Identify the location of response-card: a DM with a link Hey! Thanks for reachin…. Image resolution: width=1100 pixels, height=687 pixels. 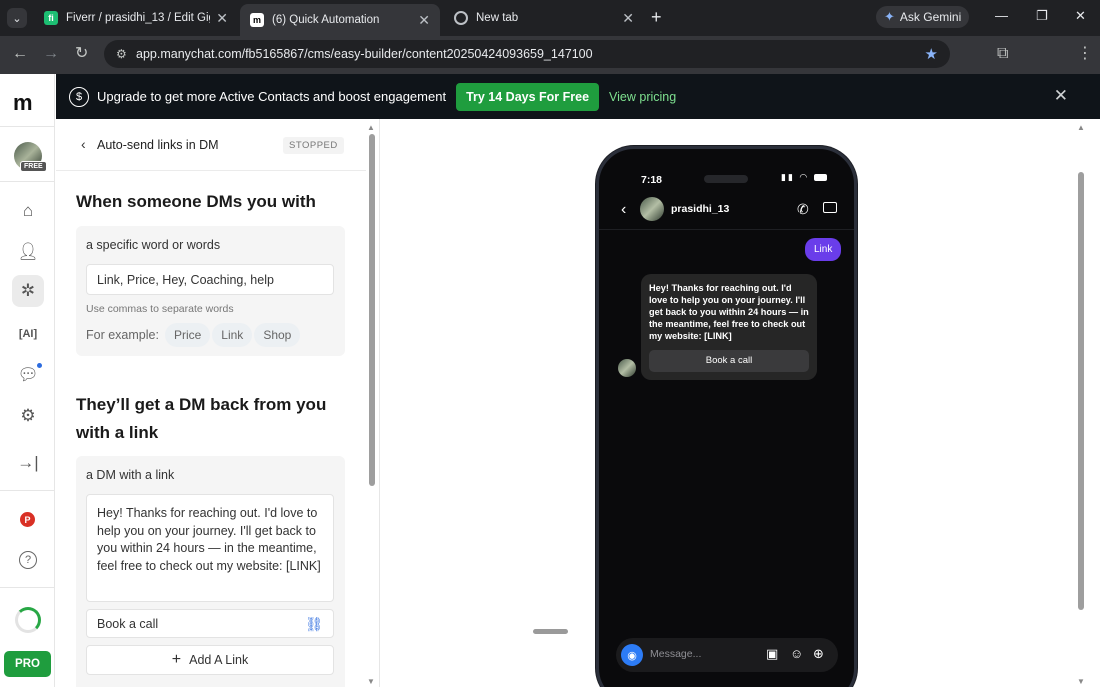
(210, 571).